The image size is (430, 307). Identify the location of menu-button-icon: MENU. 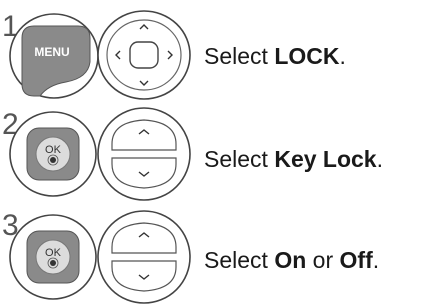
(54, 56).